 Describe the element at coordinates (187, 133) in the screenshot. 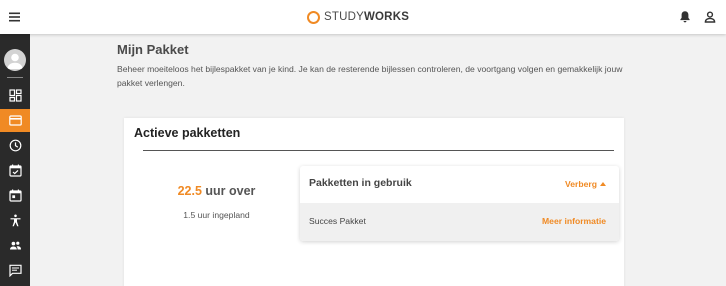

I see `card-title: Actieve pakketten` at that location.